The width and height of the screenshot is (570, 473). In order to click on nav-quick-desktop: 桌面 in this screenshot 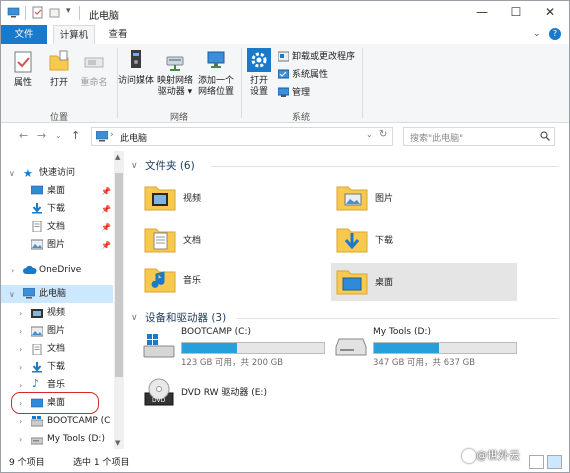, I will do `click(56, 191)`.